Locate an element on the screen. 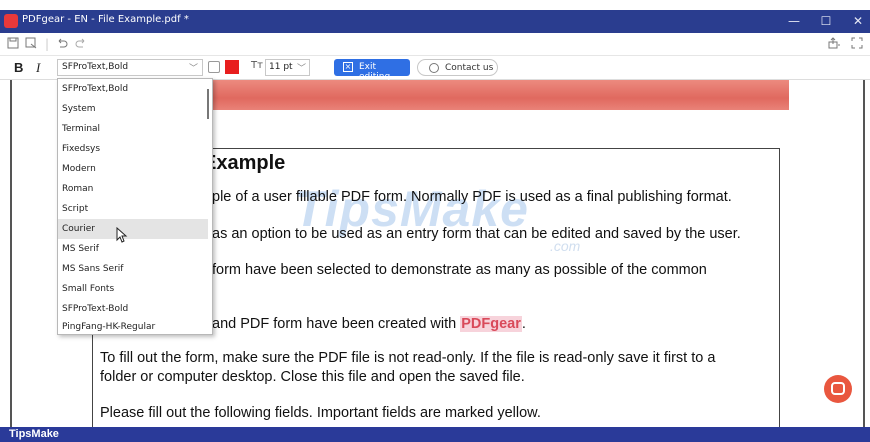 The width and height of the screenshot is (870, 442). save-as-icon is located at coordinates (31, 44).